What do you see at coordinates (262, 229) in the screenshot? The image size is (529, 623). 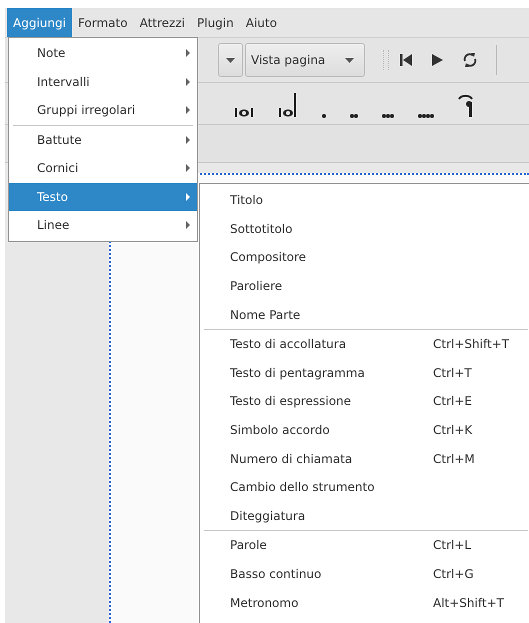 I see `menu-item-label: Sottotitolo` at bounding box center [262, 229].